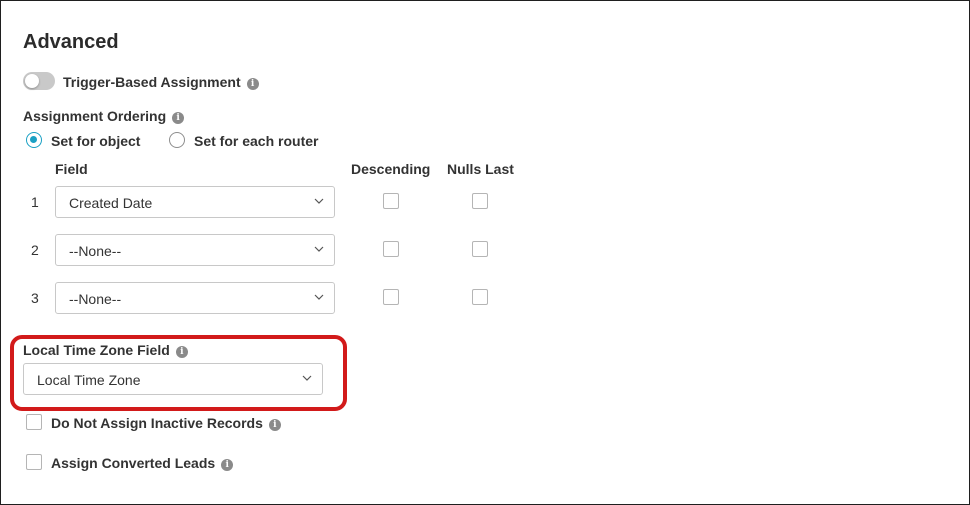  Describe the element at coordinates (35, 250) in the screenshot. I see `row-number: 2` at that location.